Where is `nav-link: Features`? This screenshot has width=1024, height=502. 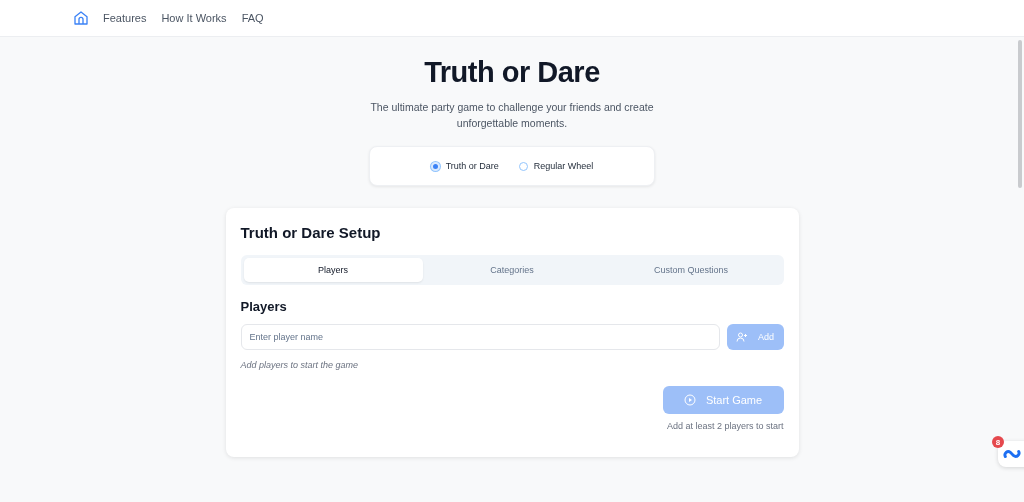
nav-link: Features is located at coordinates (125, 18).